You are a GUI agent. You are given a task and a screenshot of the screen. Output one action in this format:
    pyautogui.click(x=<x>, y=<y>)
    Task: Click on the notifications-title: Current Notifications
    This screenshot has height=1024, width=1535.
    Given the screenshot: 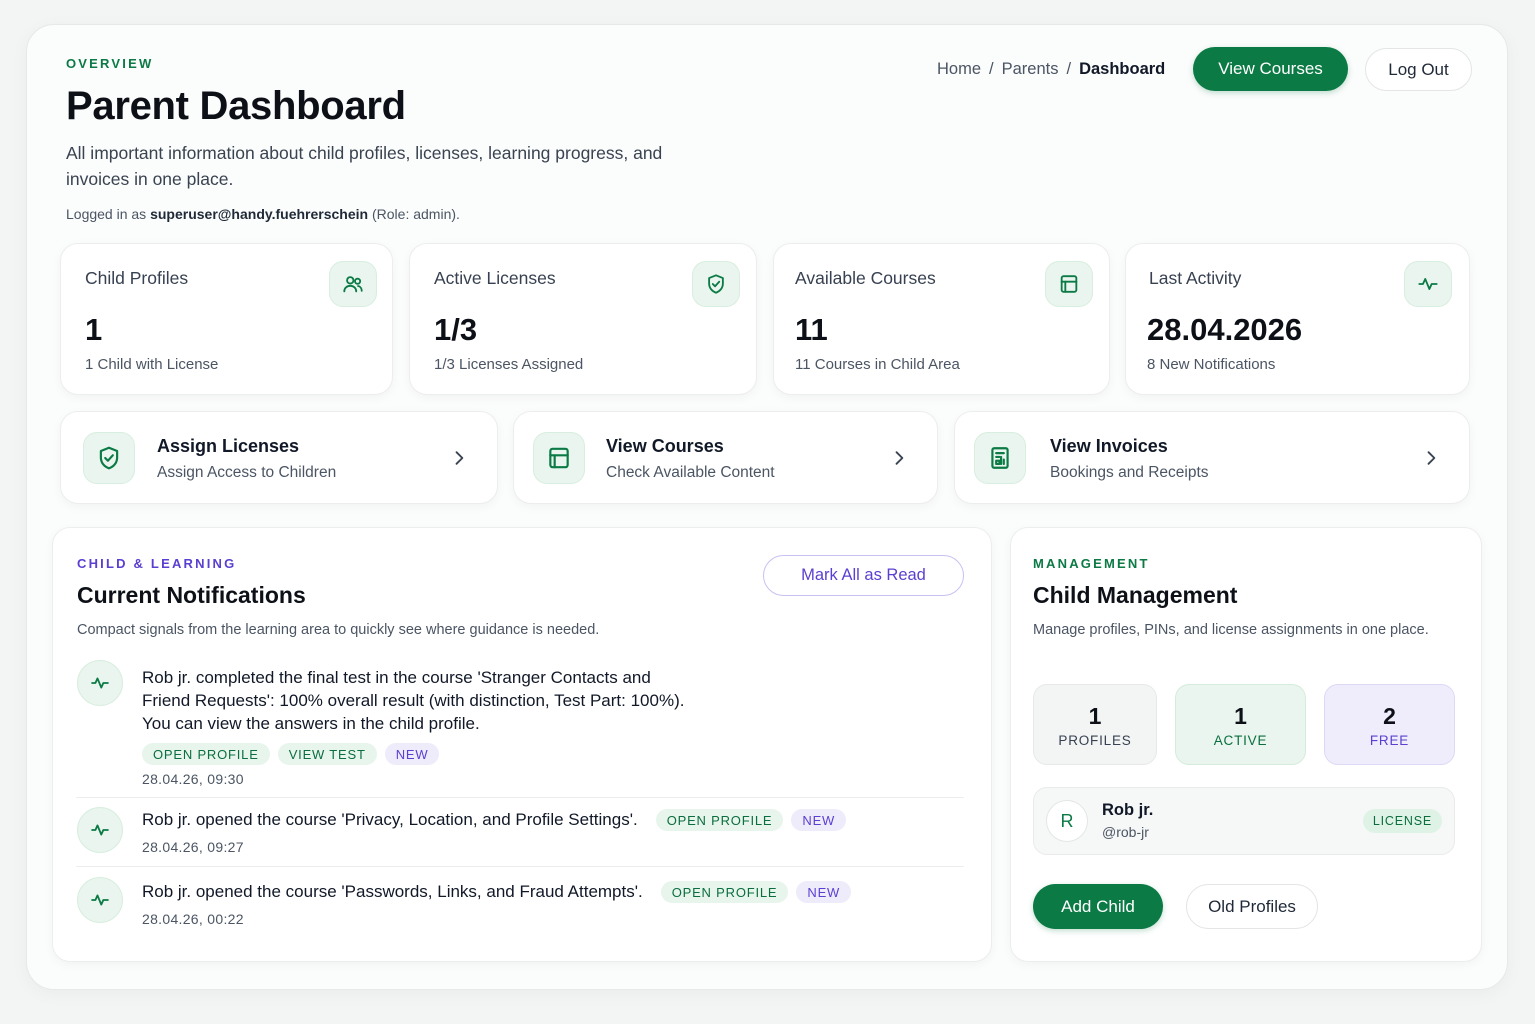 What is the action you would take?
    pyautogui.click(x=191, y=595)
    